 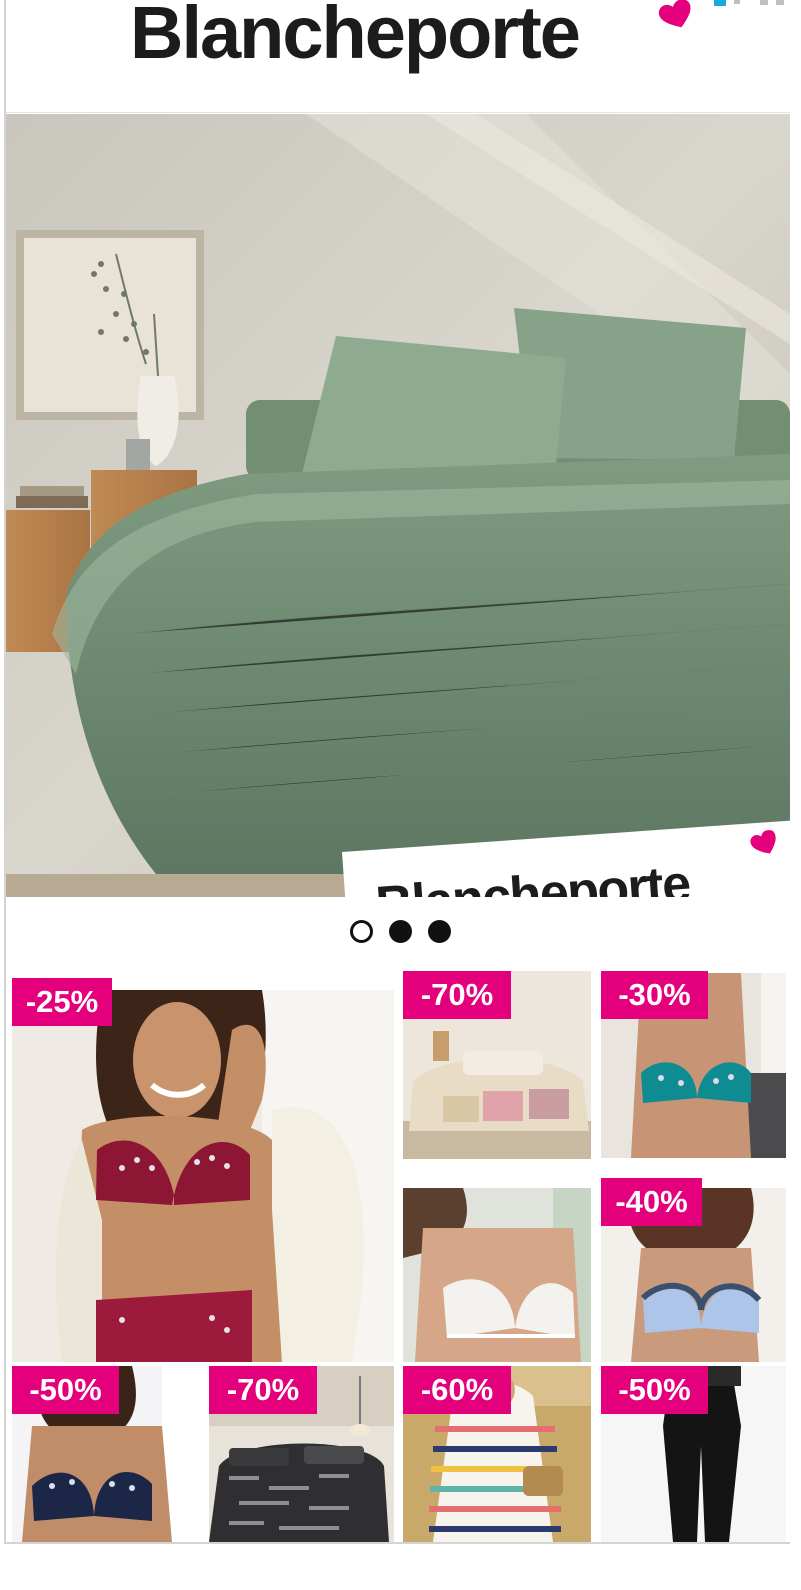 I want to click on hero-logo-text: Blancheporte, so click(x=532, y=875).